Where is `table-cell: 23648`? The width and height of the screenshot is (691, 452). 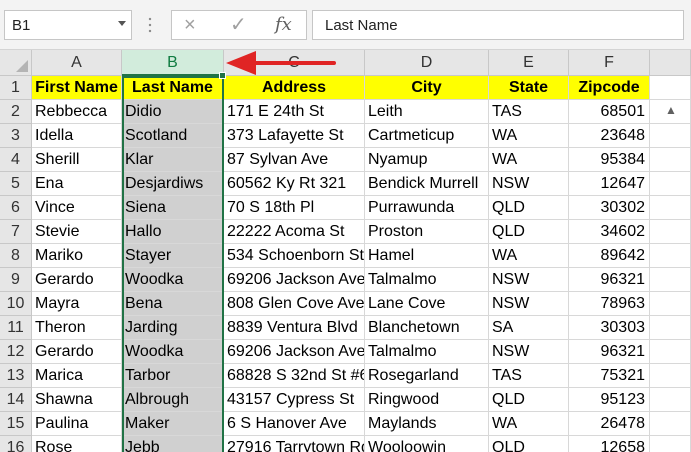
table-cell: 23648 is located at coordinates (609, 136).